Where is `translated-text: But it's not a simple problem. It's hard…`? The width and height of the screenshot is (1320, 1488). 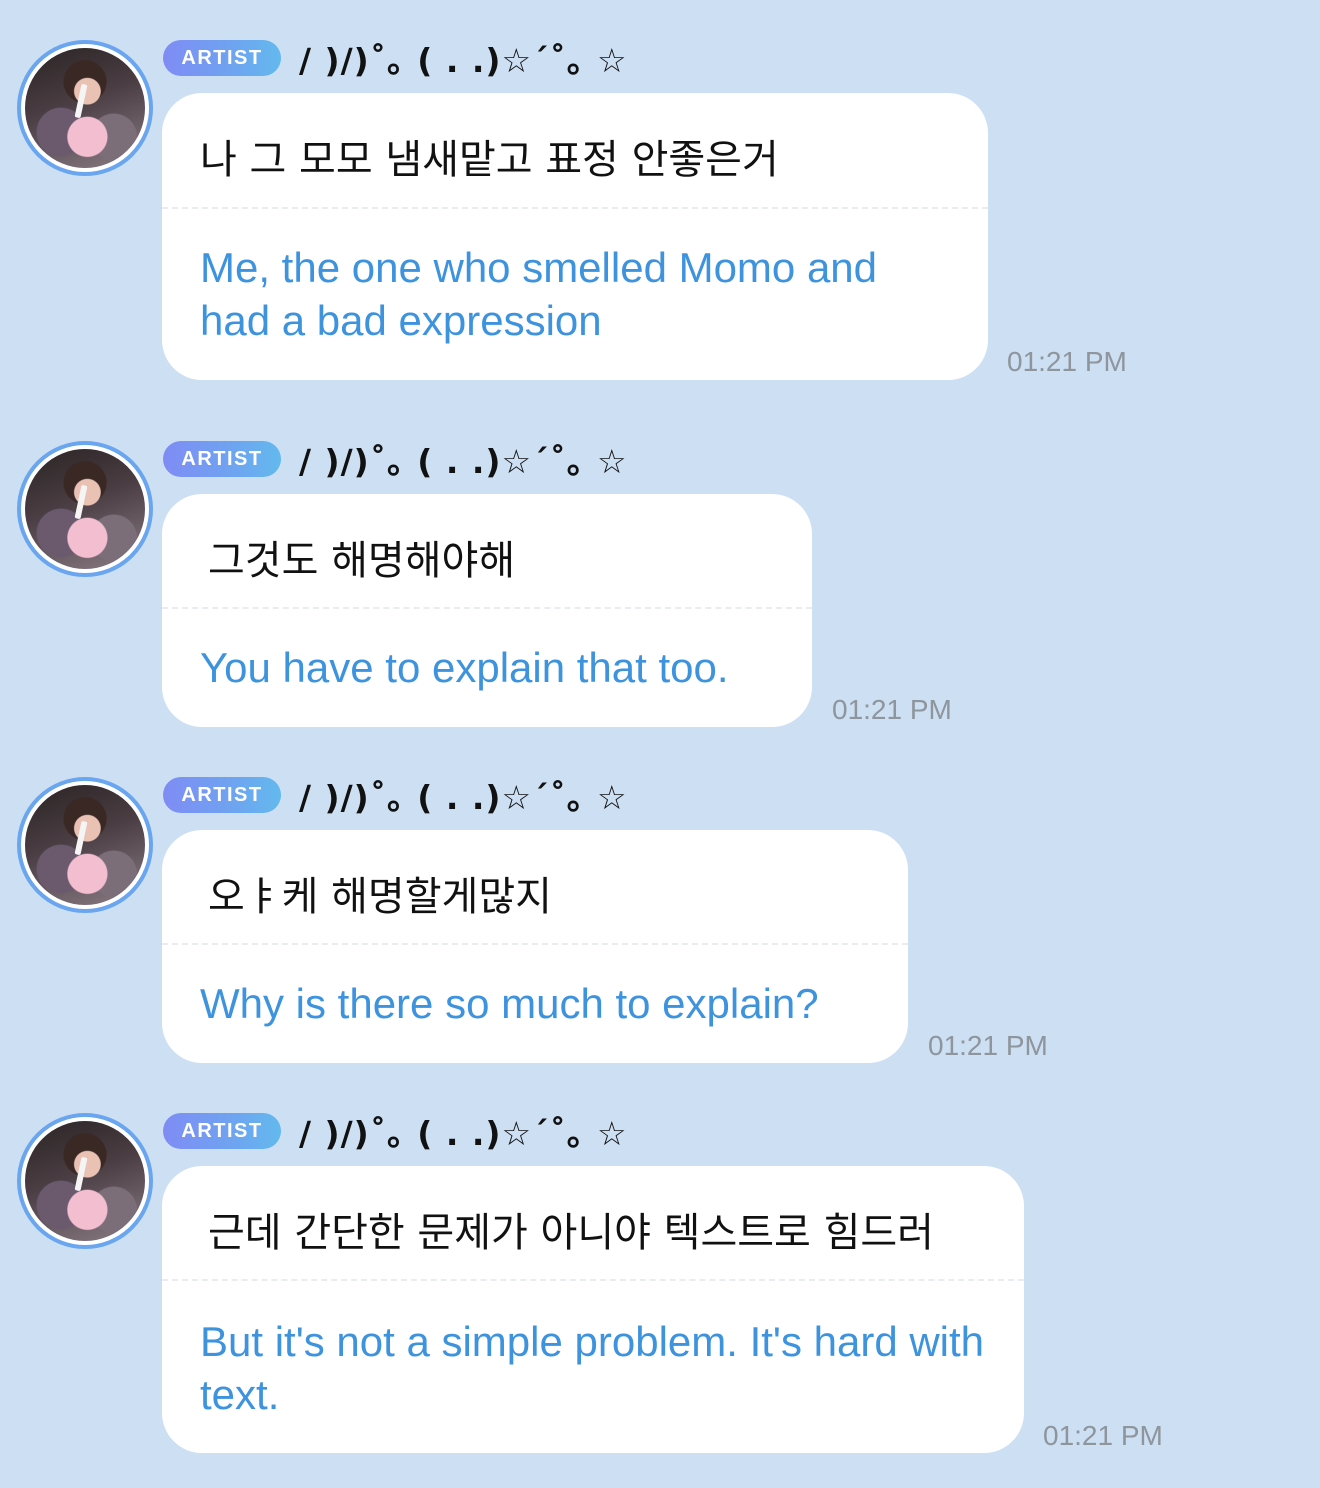 translated-text: But it's not a simple problem. It's hard… is located at coordinates (592, 1368).